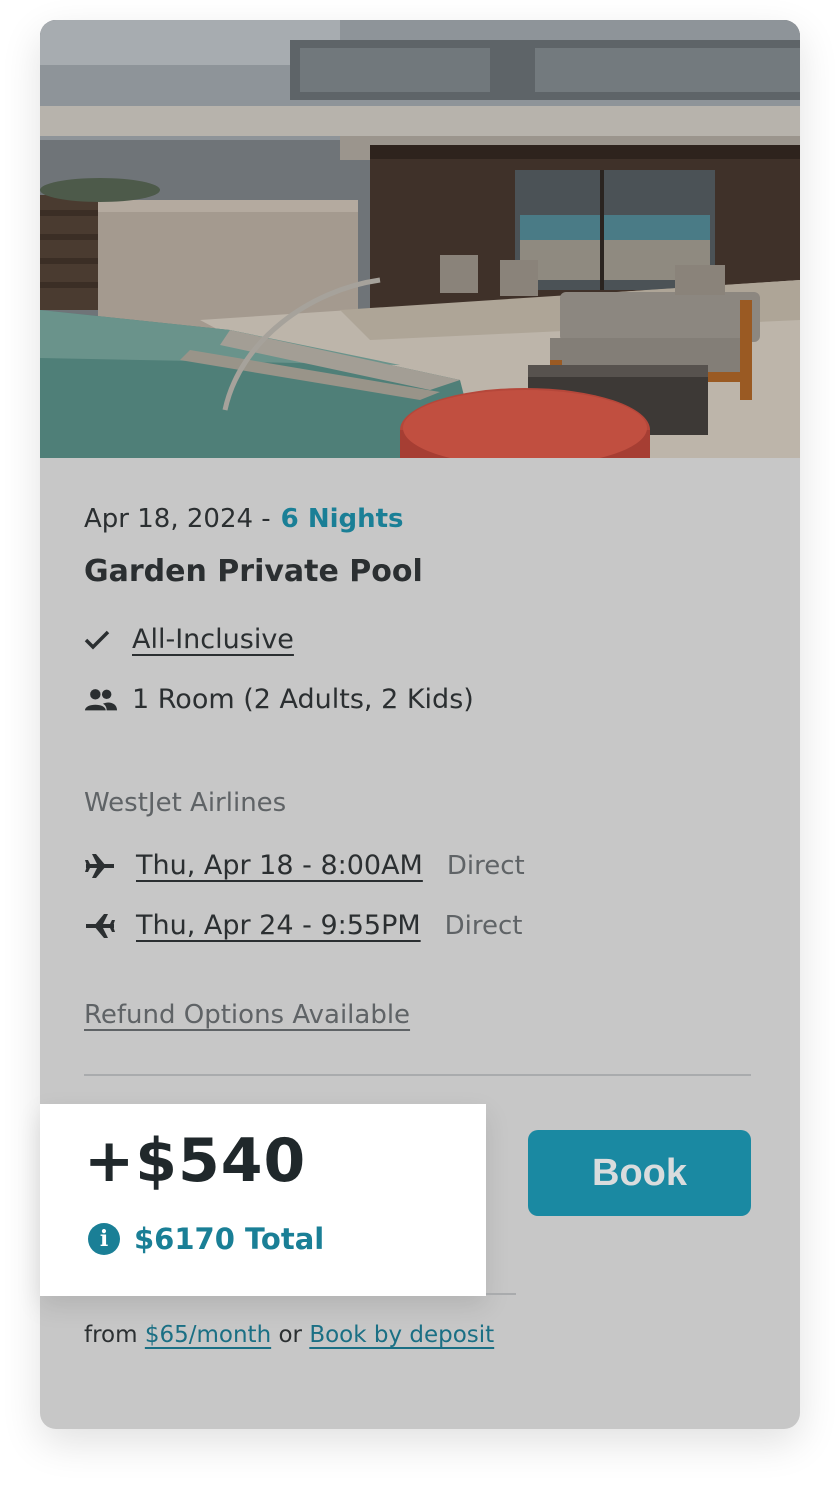 This screenshot has width=840, height=1488. I want to click on refund-options-link: Refund Options Available, so click(247, 1015).